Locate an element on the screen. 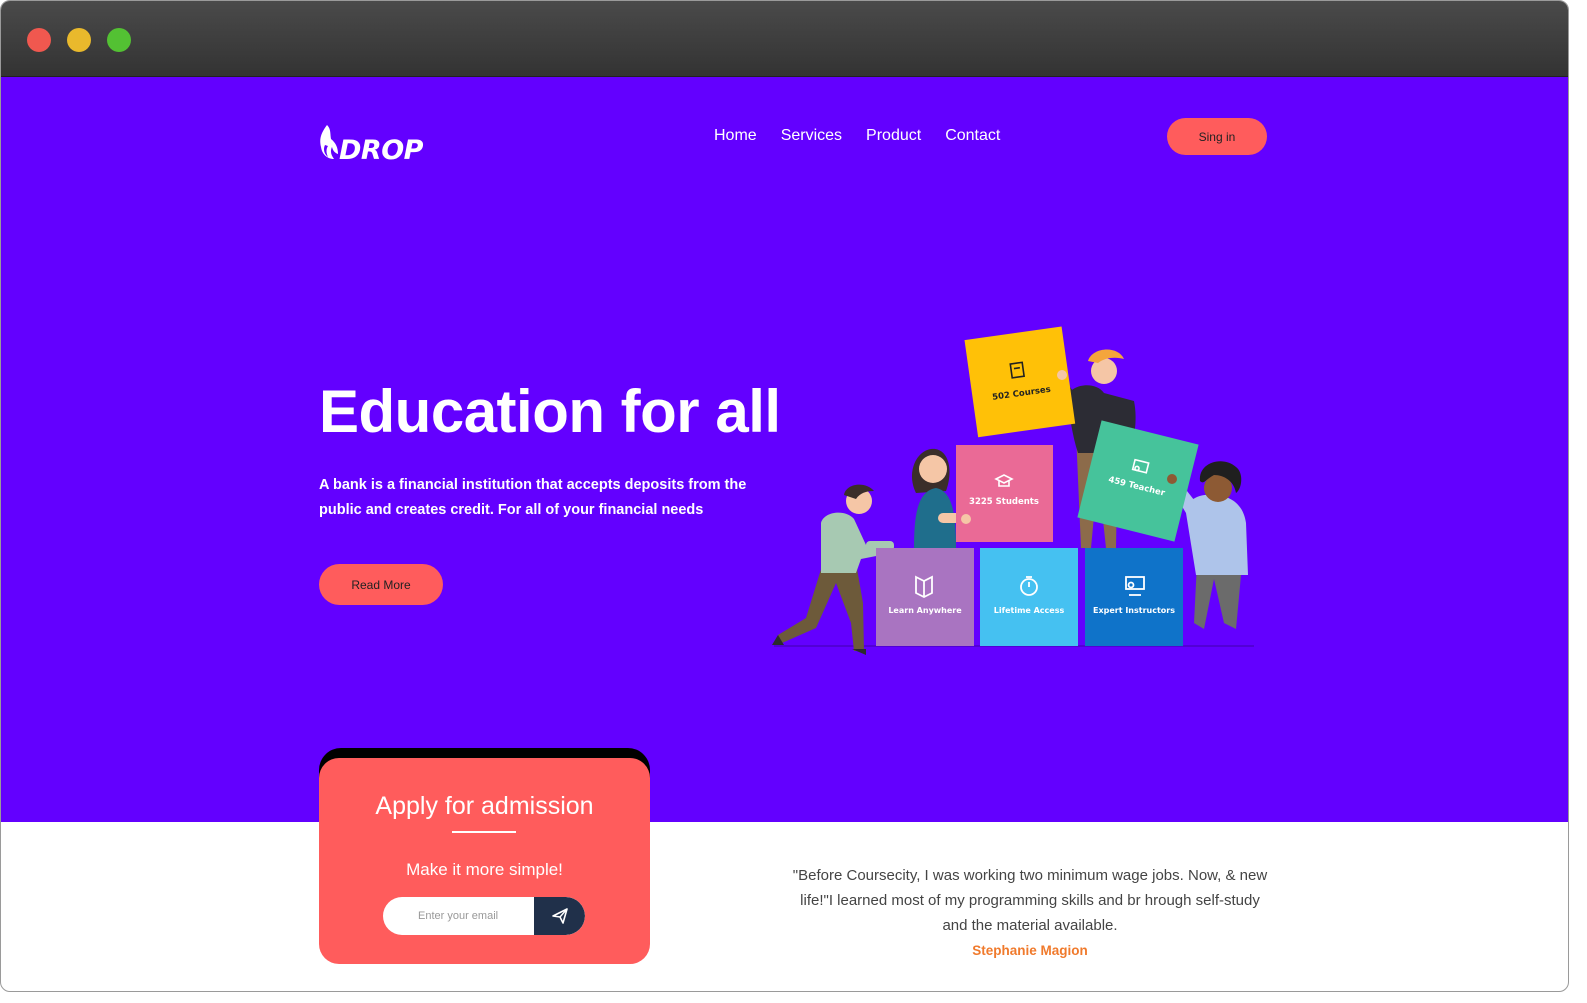 The width and height of the screenshot is (1587, 1003). send-email-button is located at coordinates (559, 916).